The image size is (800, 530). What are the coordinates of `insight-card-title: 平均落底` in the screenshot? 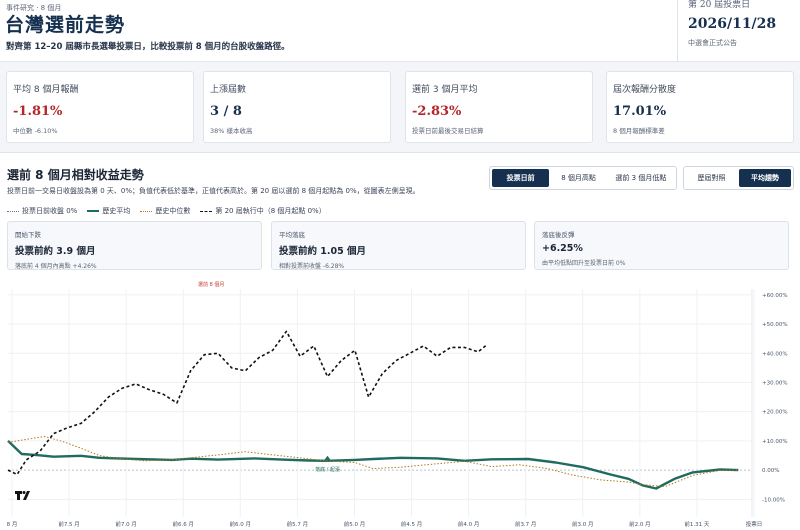 It's located at (292, 235).